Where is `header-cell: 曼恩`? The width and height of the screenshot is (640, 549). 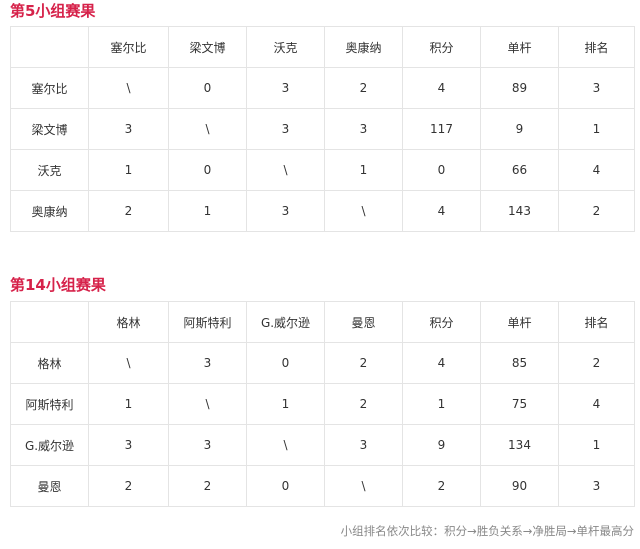 header-cell: 曼恩 is located at coordinates (363, 322).